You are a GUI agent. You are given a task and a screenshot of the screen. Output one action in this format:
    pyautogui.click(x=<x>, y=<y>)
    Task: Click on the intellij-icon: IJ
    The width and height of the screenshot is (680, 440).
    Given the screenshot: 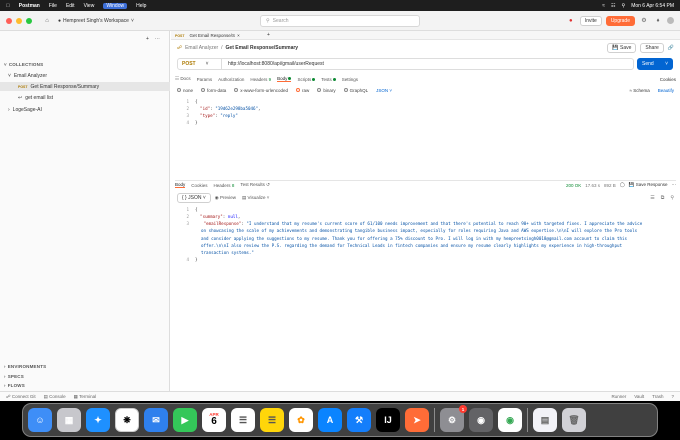 What is the action you would take?
    pyautogui.click(x=388, y=420)
    